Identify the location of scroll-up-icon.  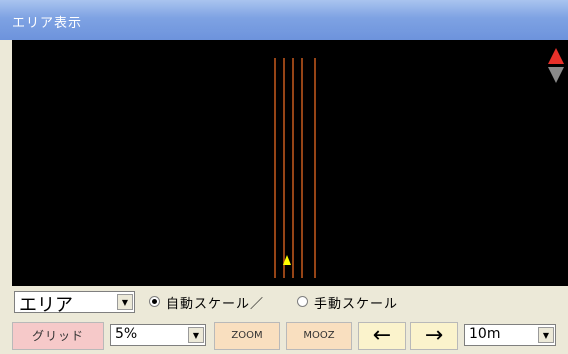
(556, 56).